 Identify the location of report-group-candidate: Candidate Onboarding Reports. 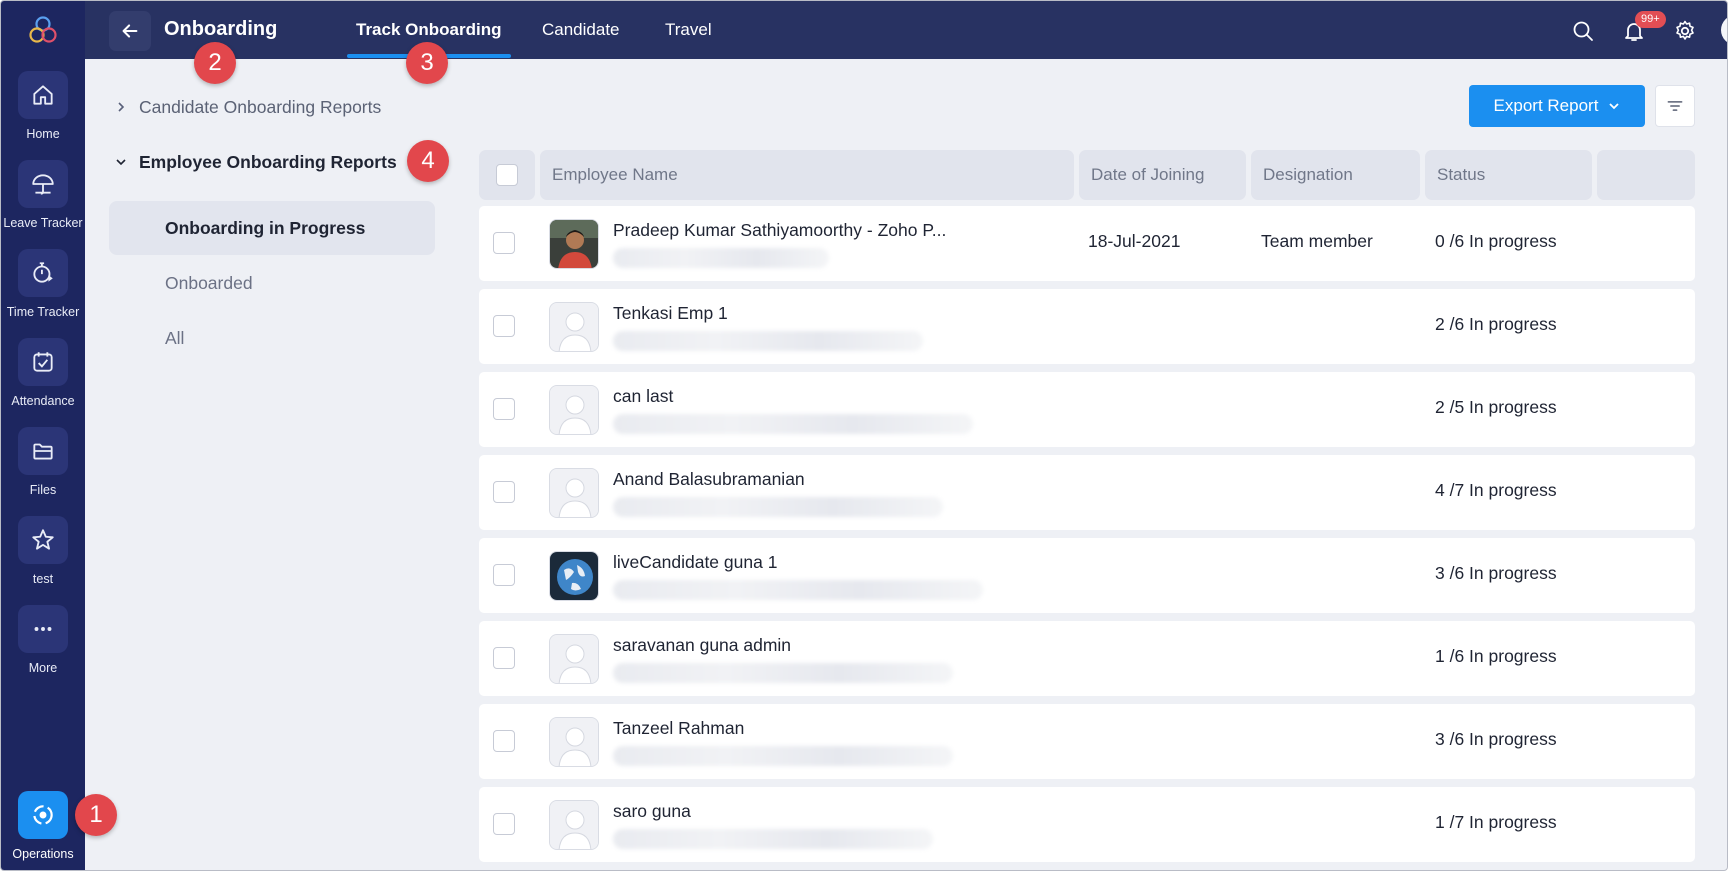
(248, 107).